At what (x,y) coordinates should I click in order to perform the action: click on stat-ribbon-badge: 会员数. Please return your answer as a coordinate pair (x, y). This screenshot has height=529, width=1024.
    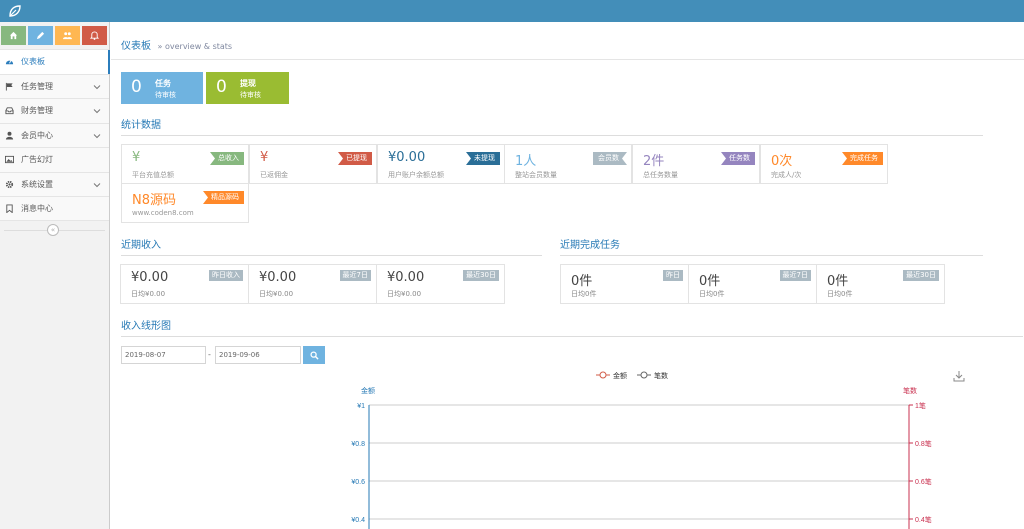
    Looking at the image, I should click on (610, 158).